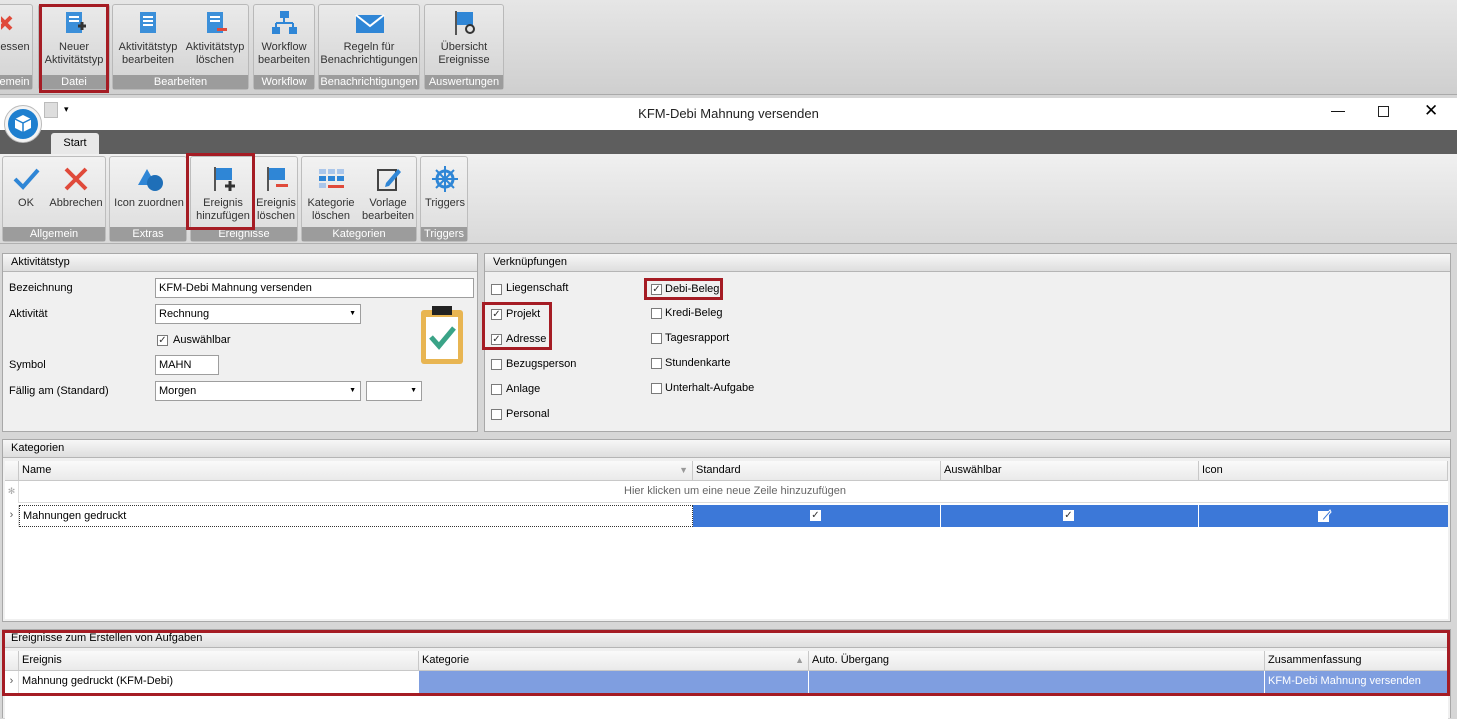 This screenshot has width=1457, height=719. I want to click on panel-title: Ereignisse zum Erstellen von Aufgaben, so click(726, 639).